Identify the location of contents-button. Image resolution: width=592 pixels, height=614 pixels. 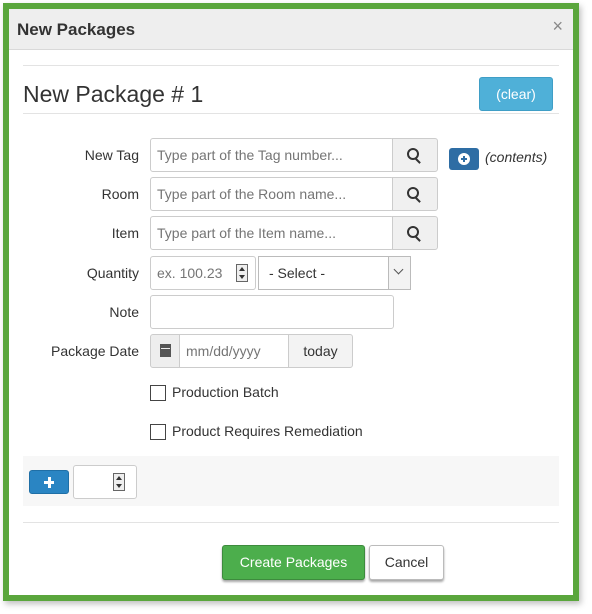
(464, 159).